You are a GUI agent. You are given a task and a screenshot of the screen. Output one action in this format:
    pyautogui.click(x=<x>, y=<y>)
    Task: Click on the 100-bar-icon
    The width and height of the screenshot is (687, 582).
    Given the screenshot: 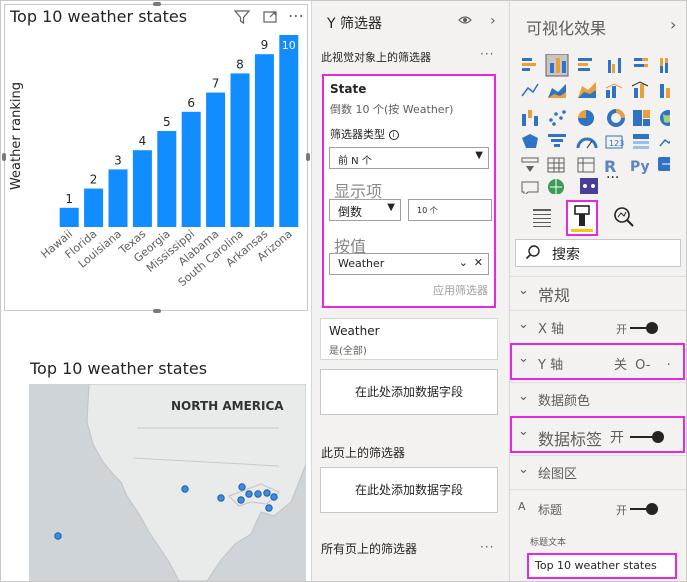 What is the action you would take?
    pyautogui.click(x=641, y=62)
    